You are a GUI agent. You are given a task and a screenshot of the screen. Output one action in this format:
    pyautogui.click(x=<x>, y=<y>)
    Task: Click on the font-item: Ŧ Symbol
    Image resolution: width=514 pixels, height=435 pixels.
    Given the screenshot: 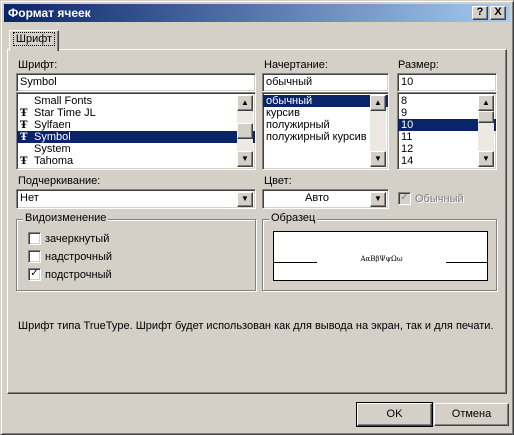 What is the action you would take?
    pyautogui.click(x=136, y=137)
    